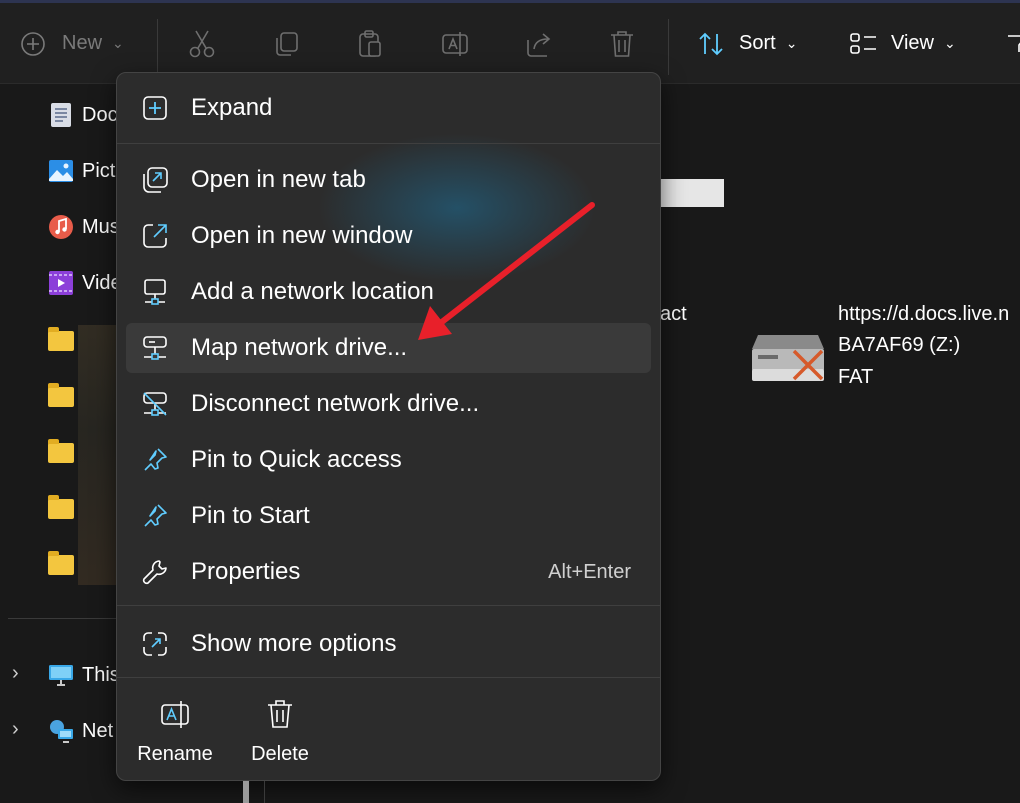  What do you see at coordinates (296, 459) in the screenshot?
I see `menu-item-label: Pin to Quick access` at bounding box center [296, 459].